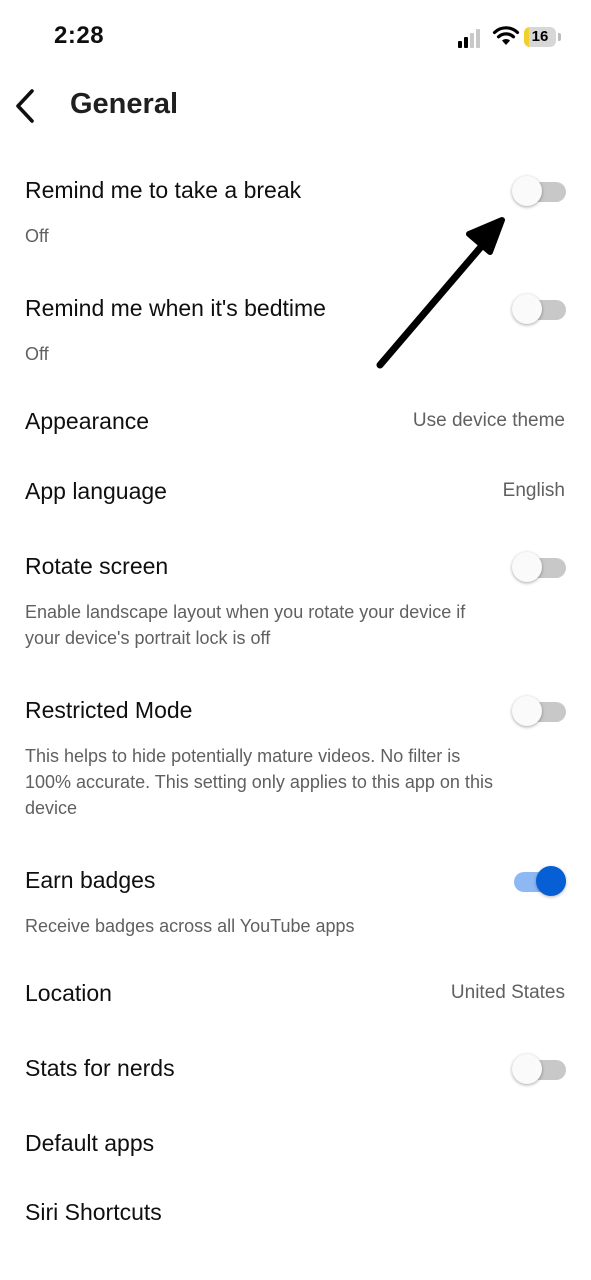  Describe the element at coordinates (90, 880) in the screenshot. I see `earn-badges-label: Earn badges` at that location.